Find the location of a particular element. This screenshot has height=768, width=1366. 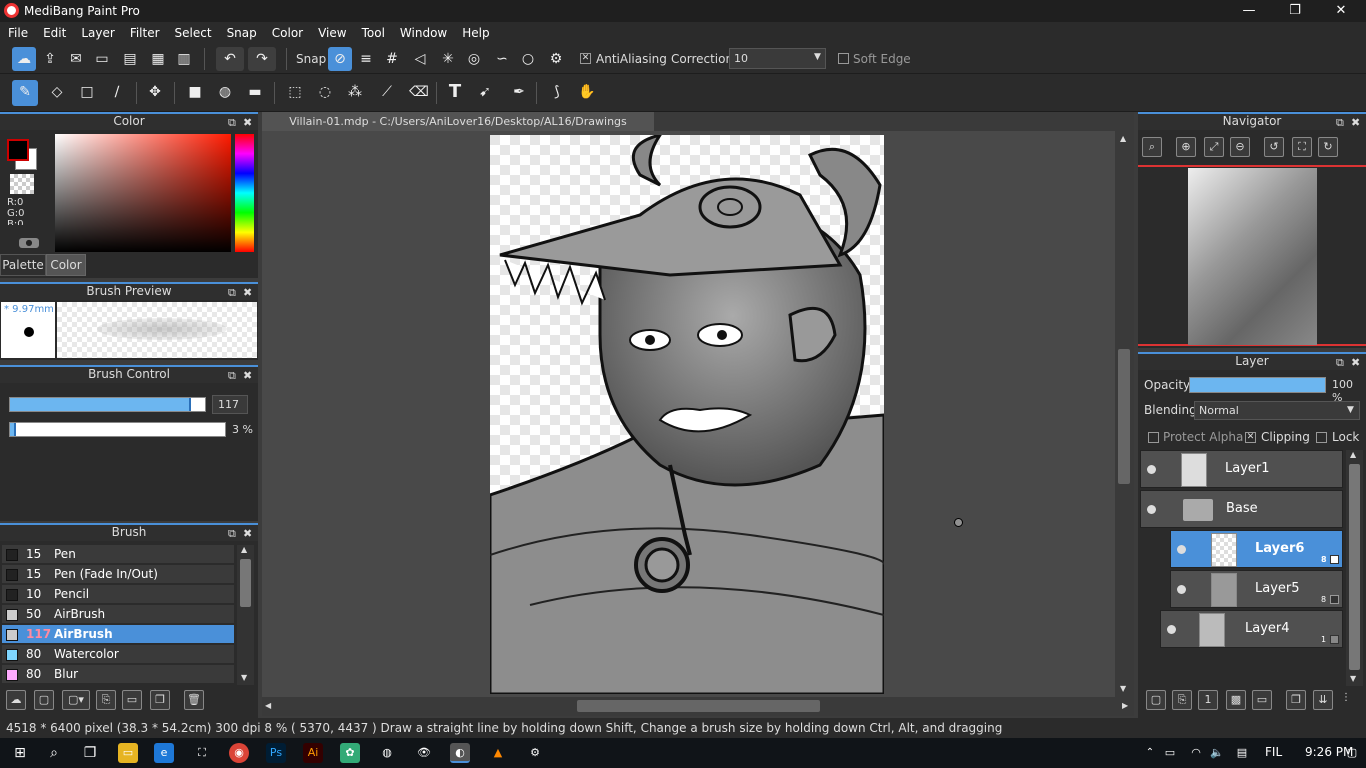

eye-app-icon: 👁 is located at coordinates (424, 753).